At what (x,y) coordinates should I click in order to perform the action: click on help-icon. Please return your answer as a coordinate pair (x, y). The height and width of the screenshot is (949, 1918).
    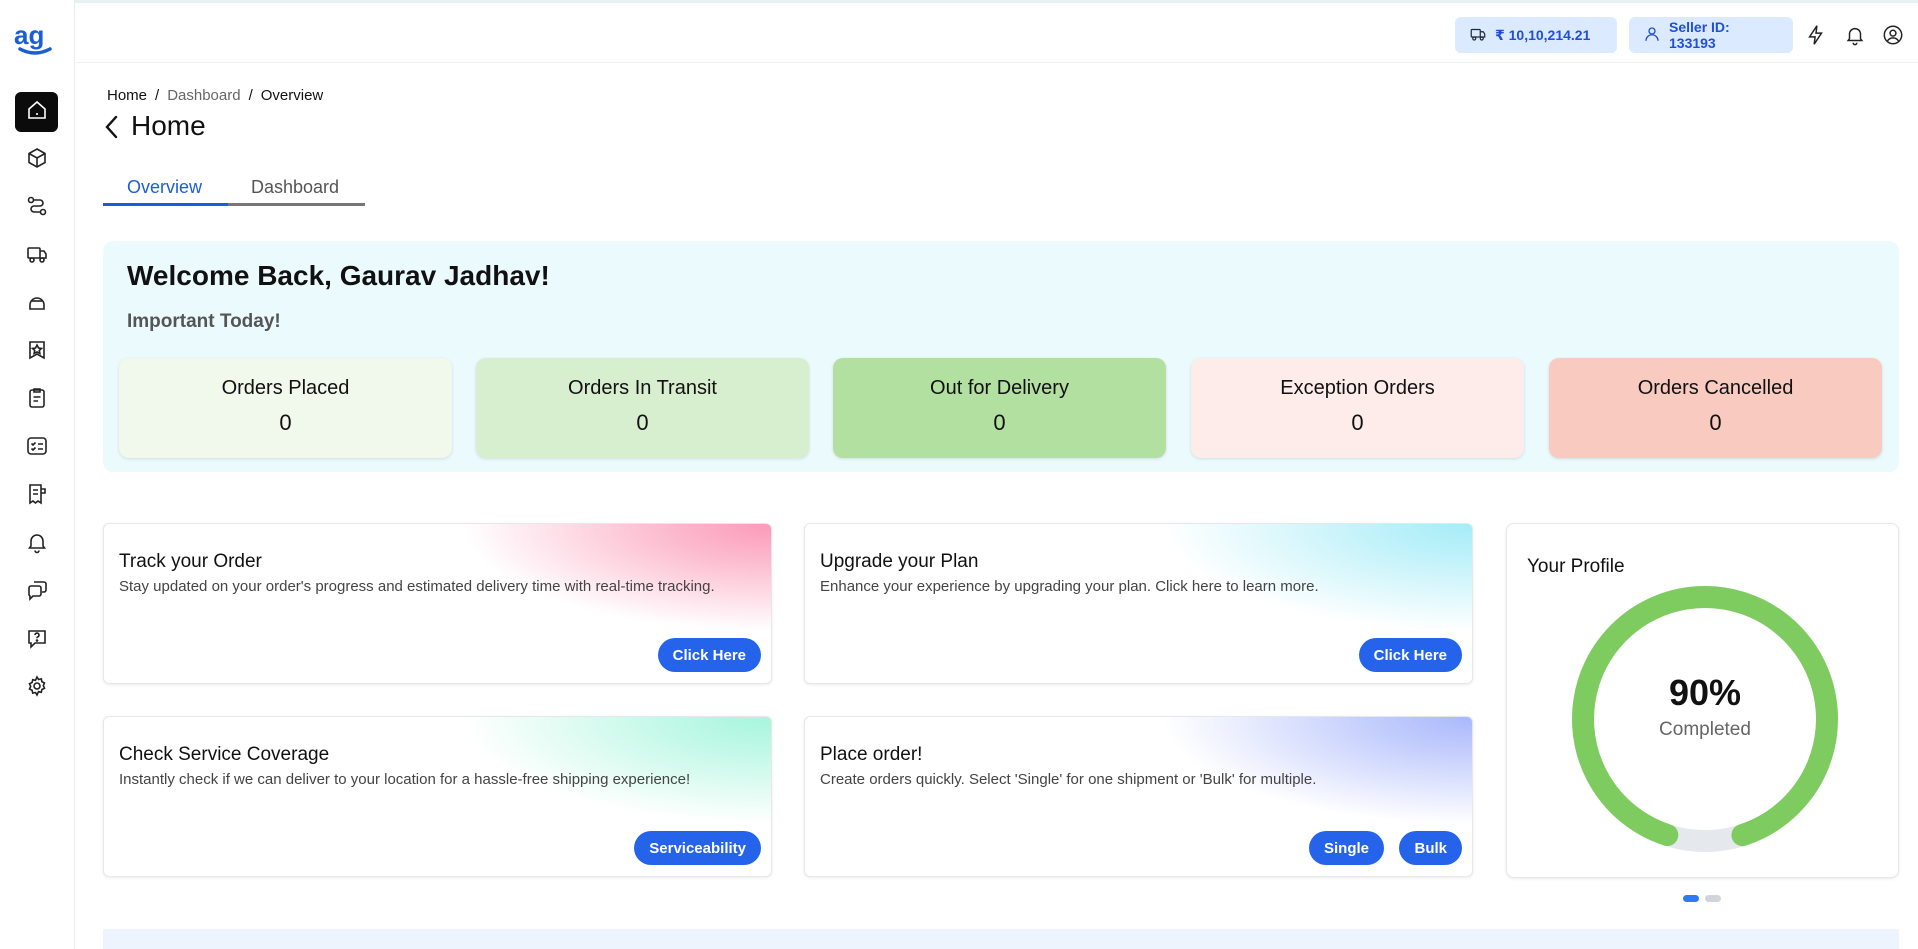
    Looking at the image, I should click on (37, 640).